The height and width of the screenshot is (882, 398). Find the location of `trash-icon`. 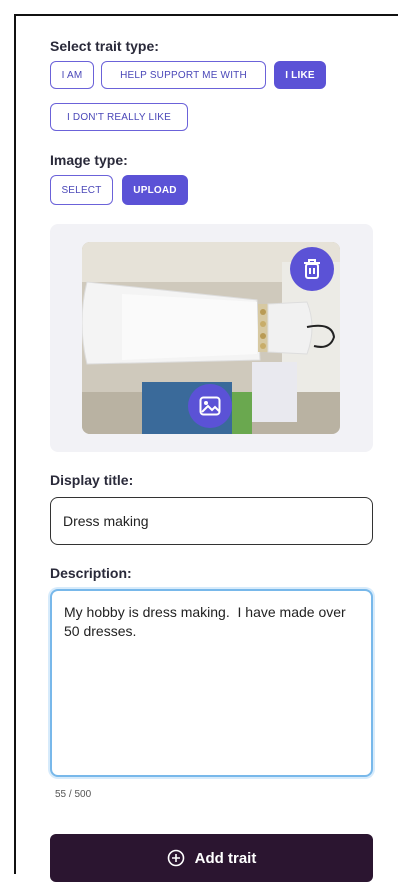

trash-icon is located at coordinates (312, 269).